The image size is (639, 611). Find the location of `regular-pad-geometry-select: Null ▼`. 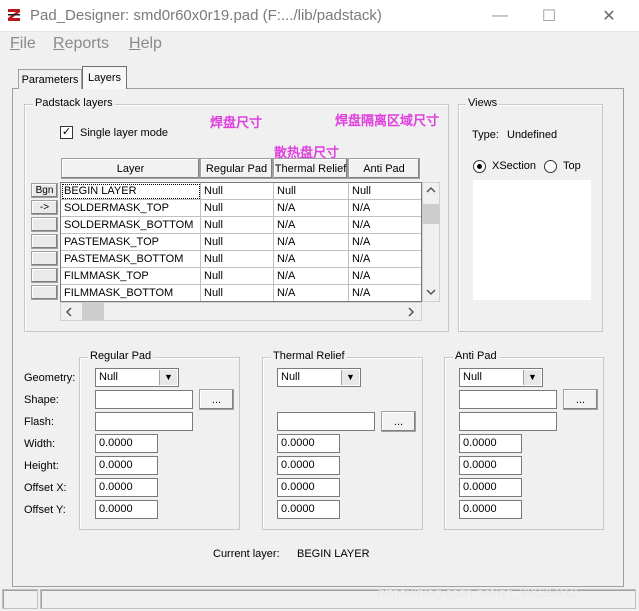

regular-pad-geometry-select: Null ▼ is located at coordinates (137, 377).